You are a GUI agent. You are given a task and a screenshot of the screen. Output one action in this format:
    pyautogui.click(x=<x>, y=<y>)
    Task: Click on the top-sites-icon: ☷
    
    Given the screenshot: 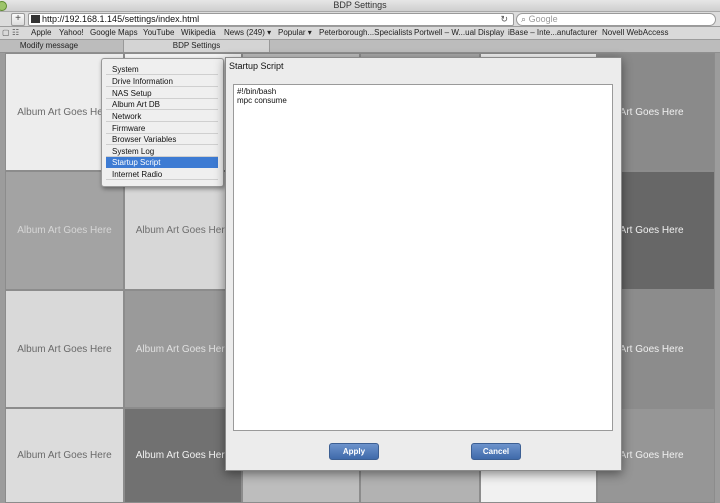 What is the action you would take?
    pyautogui.click(x=15, y=33)
    